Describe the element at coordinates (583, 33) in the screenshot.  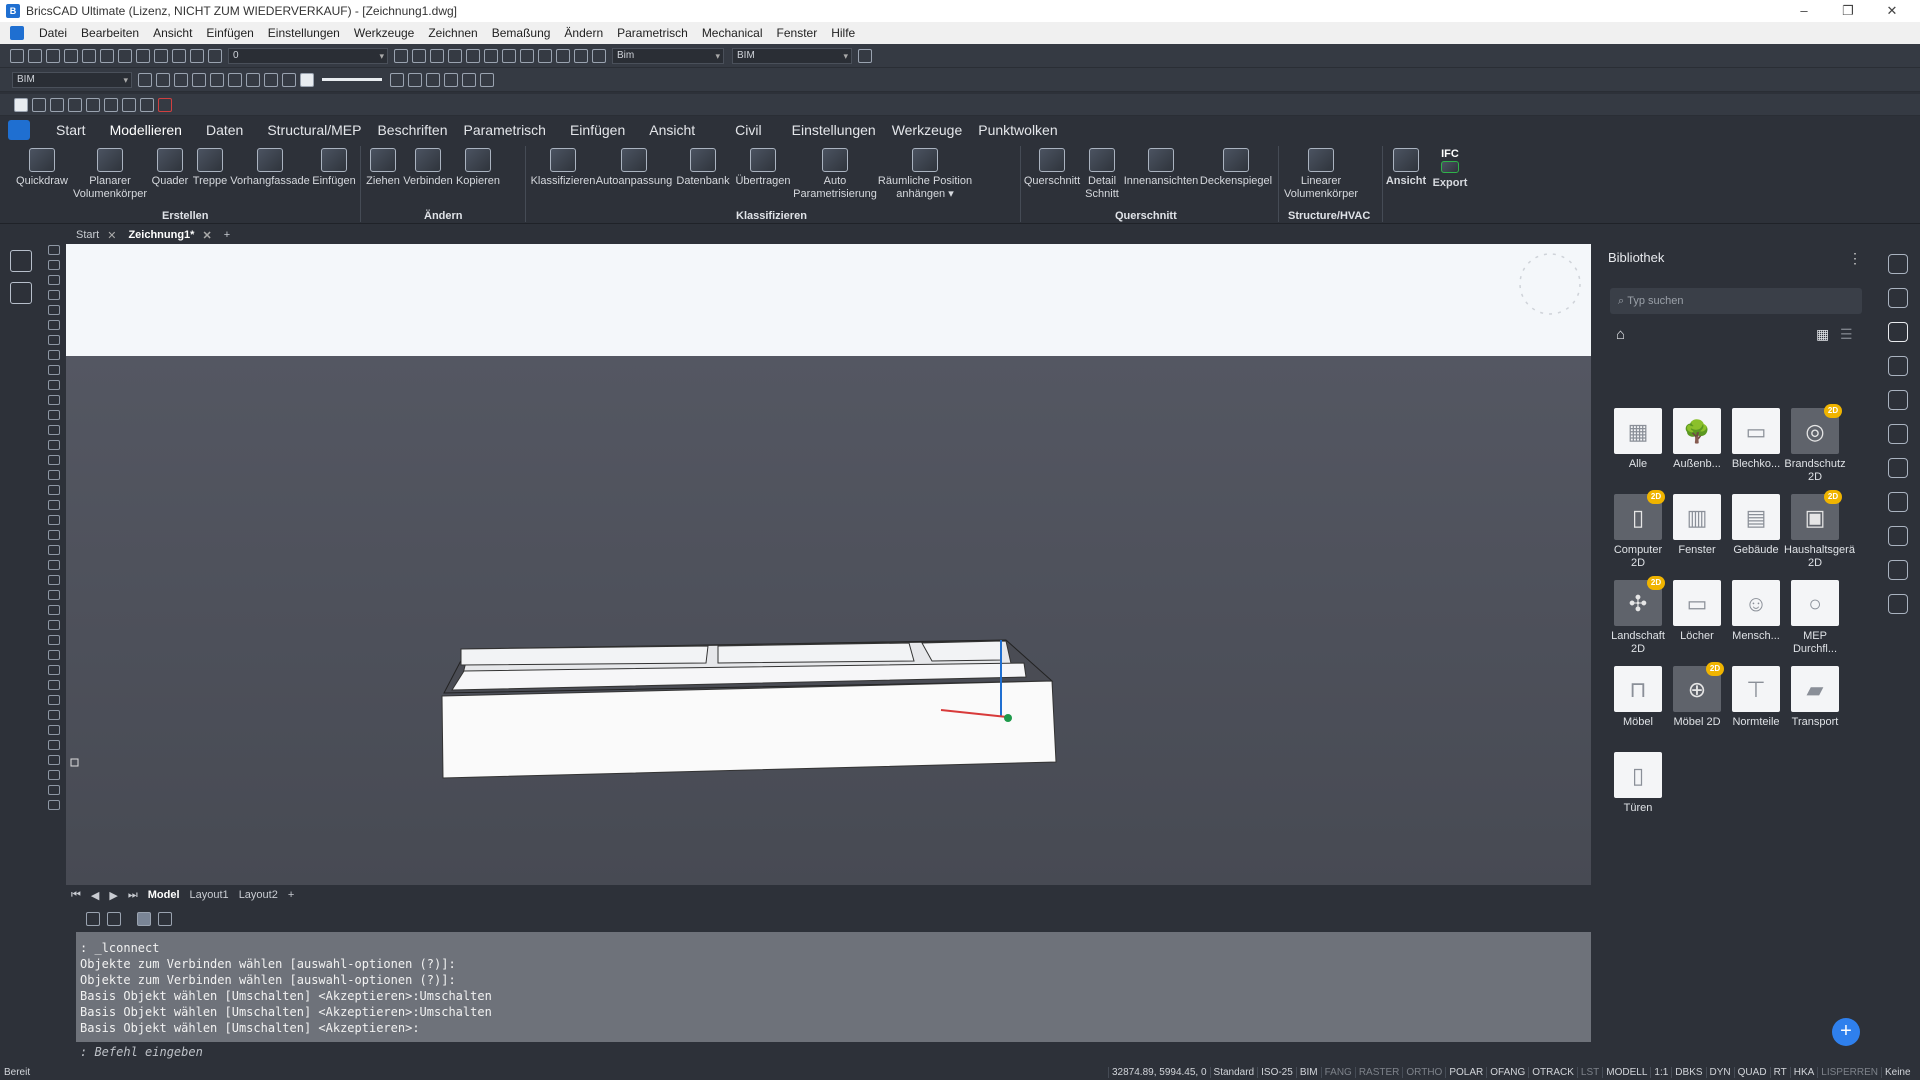
I see `menu-aendern: Ändern` at that location.